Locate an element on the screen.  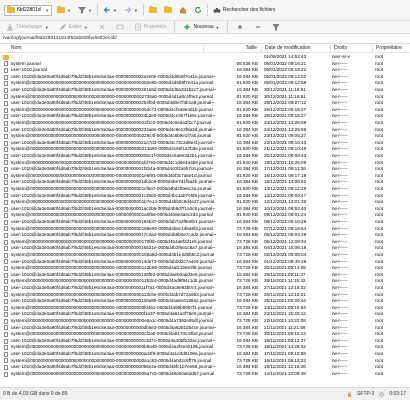
properties-button: Propriétés is located at coordinates (150, 27).